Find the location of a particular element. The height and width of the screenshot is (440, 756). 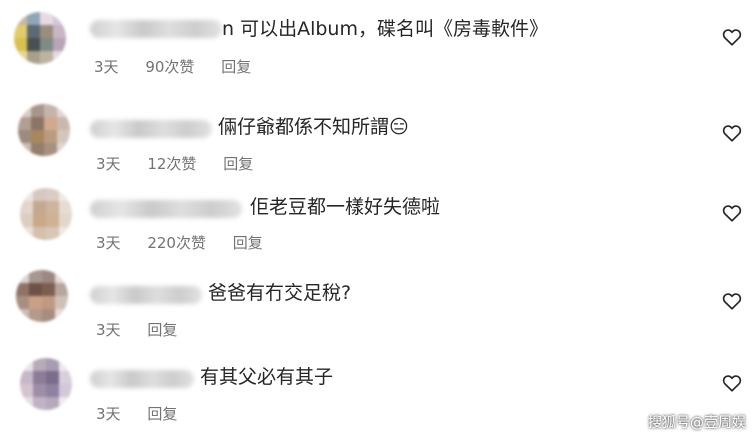

comment-meta: 3天 220次赞 回复 is located at coordinates (190, 243).